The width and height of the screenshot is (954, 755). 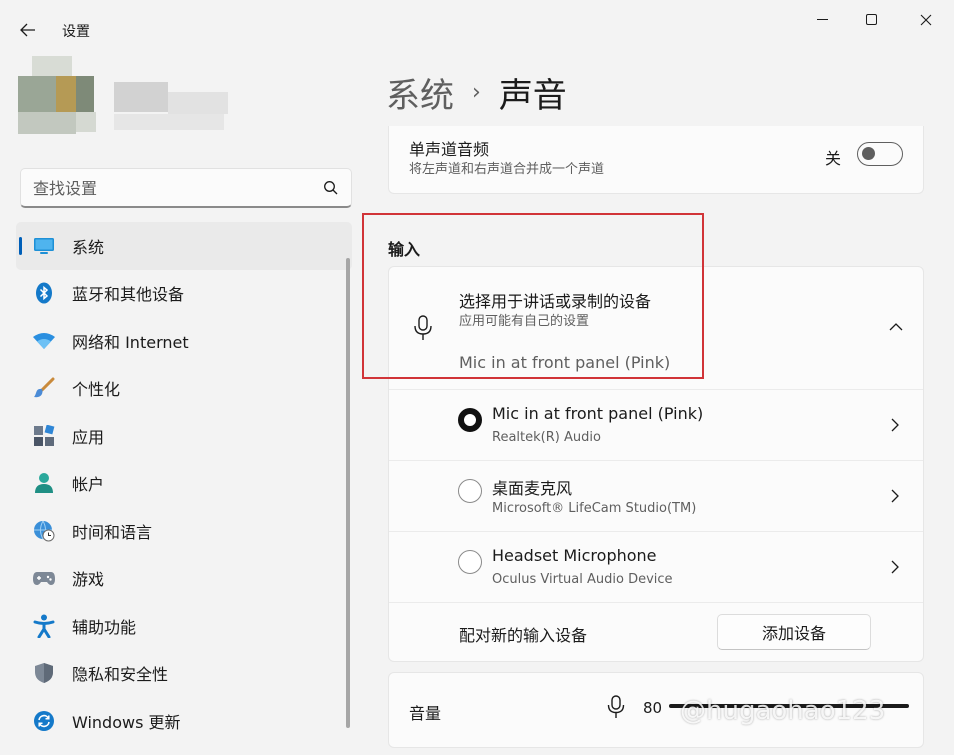 What do you see at coordinates (653, 708) in the screenshot?
I see `volume-value: 80` at bounding box center [653, 708].